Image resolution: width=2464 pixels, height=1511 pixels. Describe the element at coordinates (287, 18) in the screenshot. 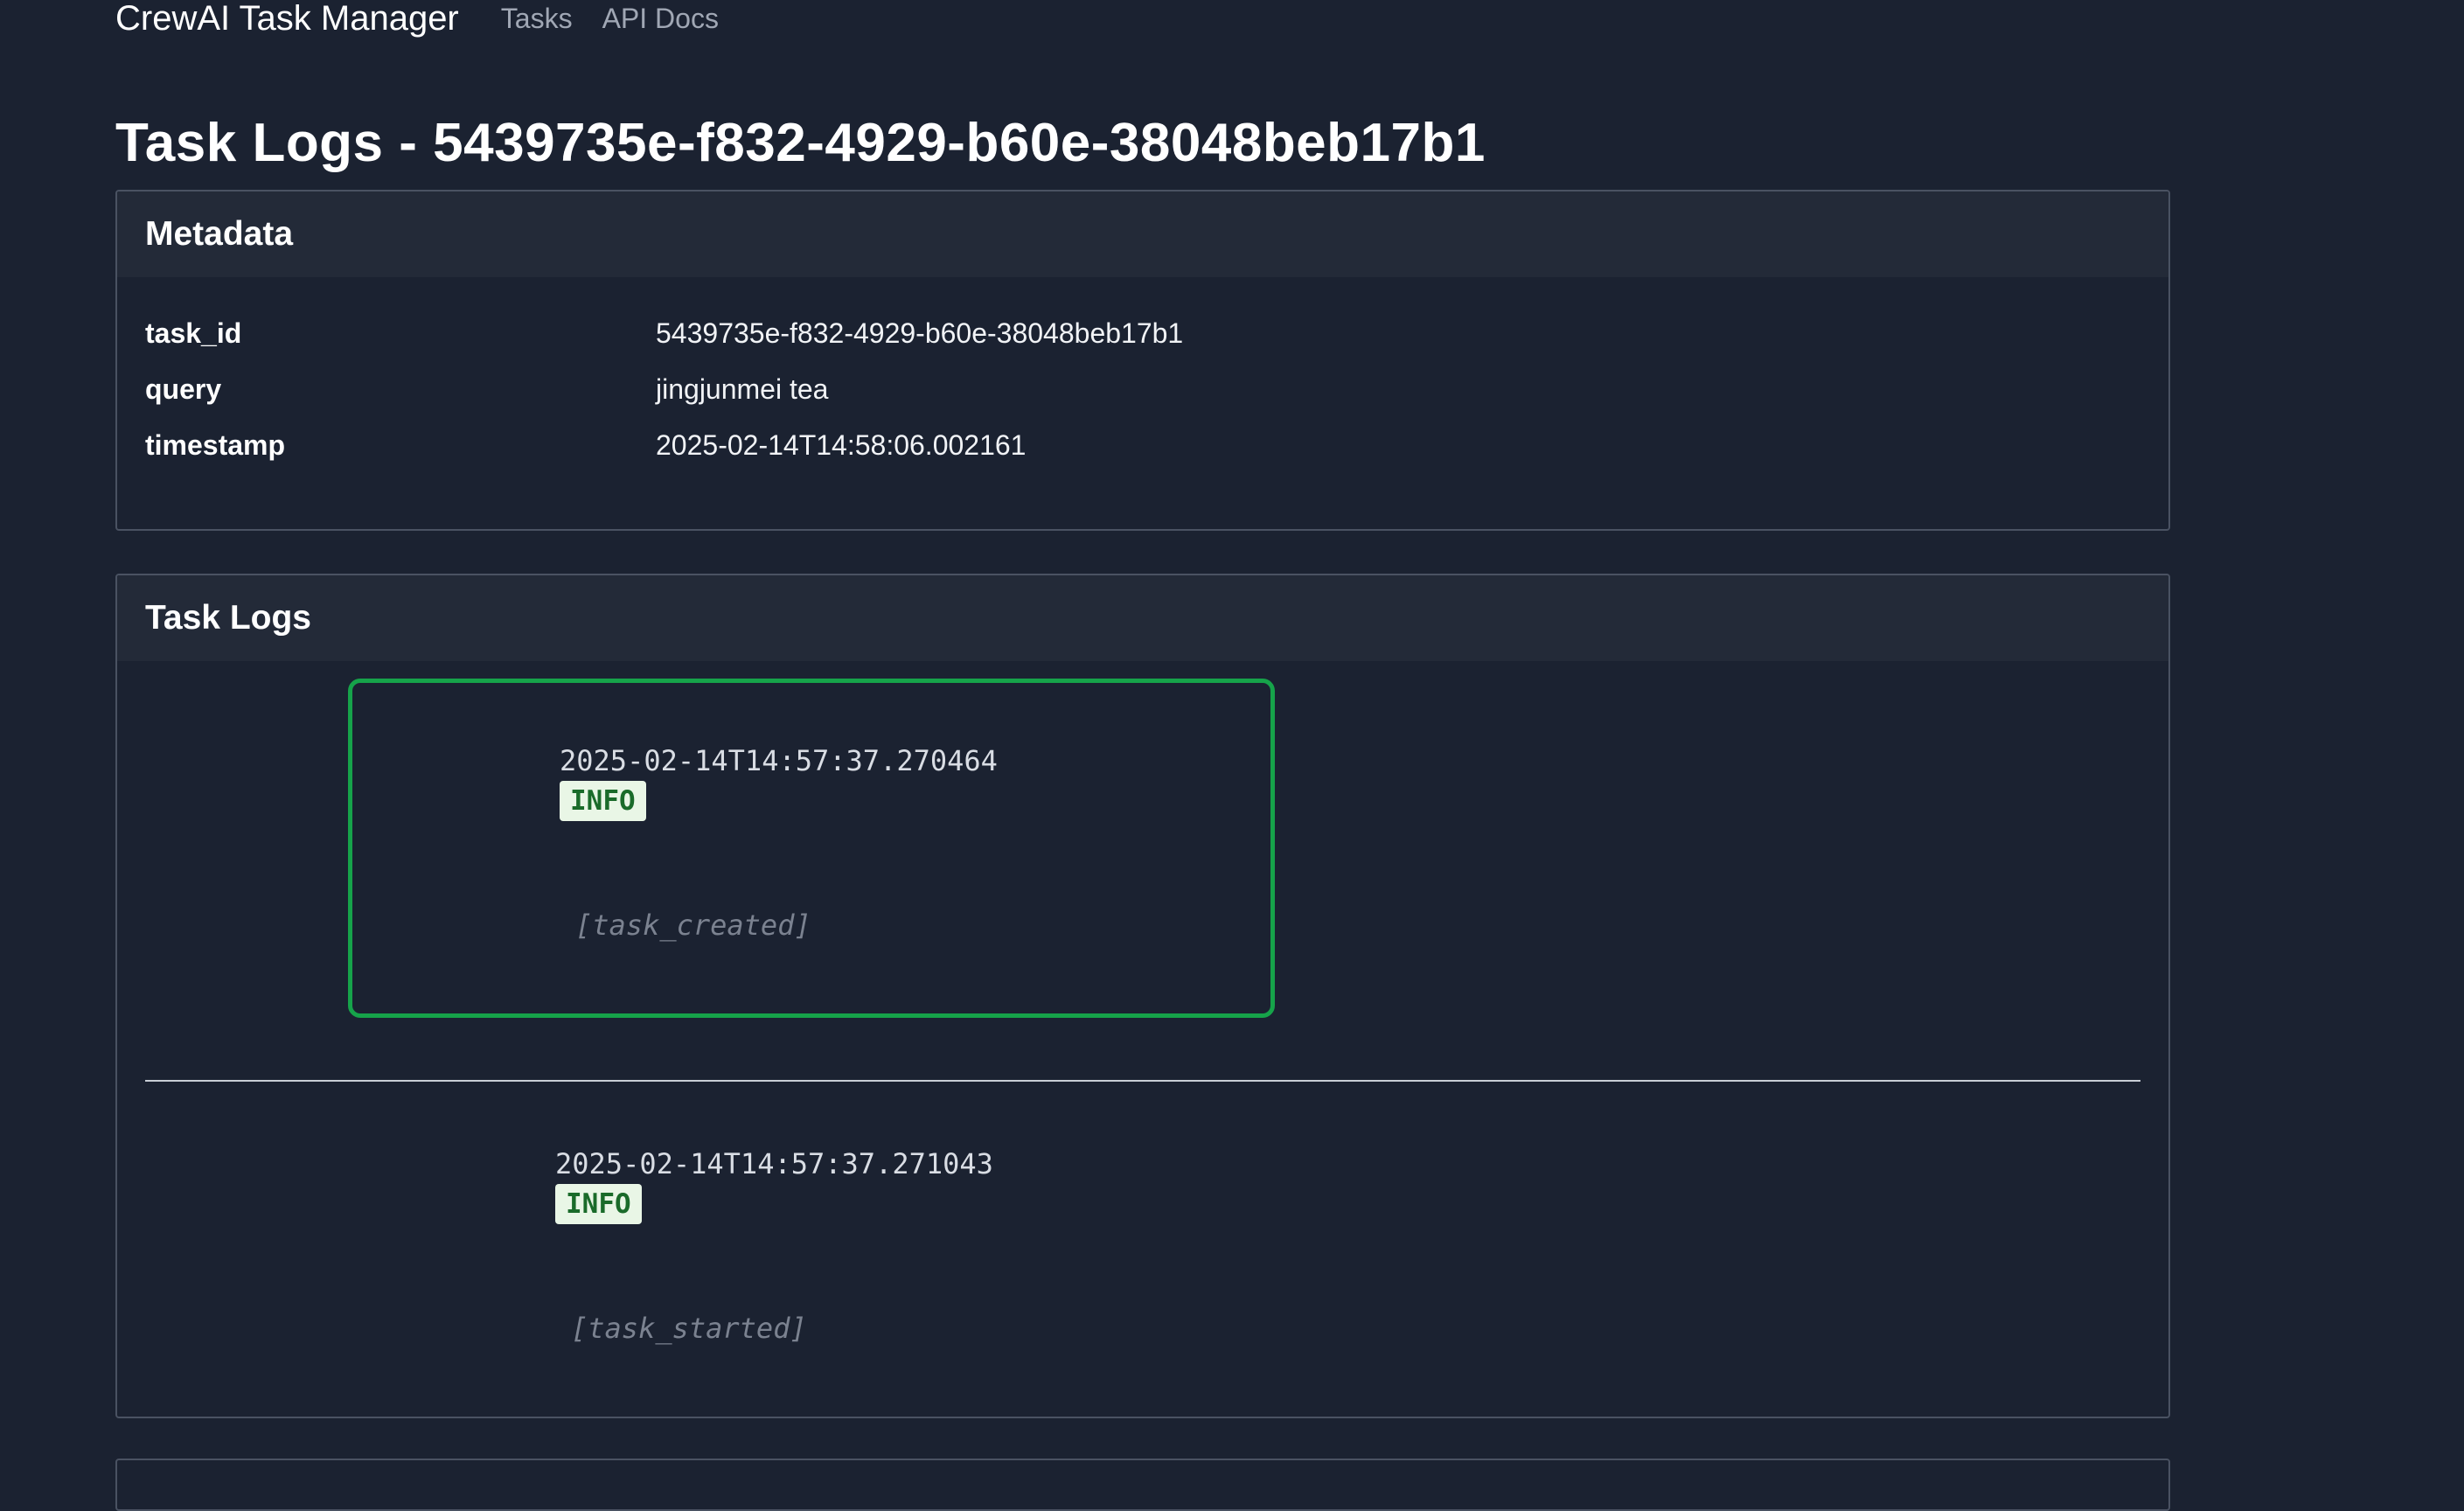

I see `brand-link: CrewAI Task Manager` at that location.